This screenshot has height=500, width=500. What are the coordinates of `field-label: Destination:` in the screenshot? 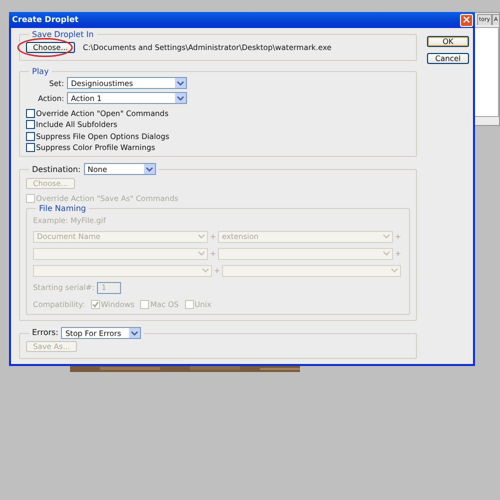 It's located at (56, 169).